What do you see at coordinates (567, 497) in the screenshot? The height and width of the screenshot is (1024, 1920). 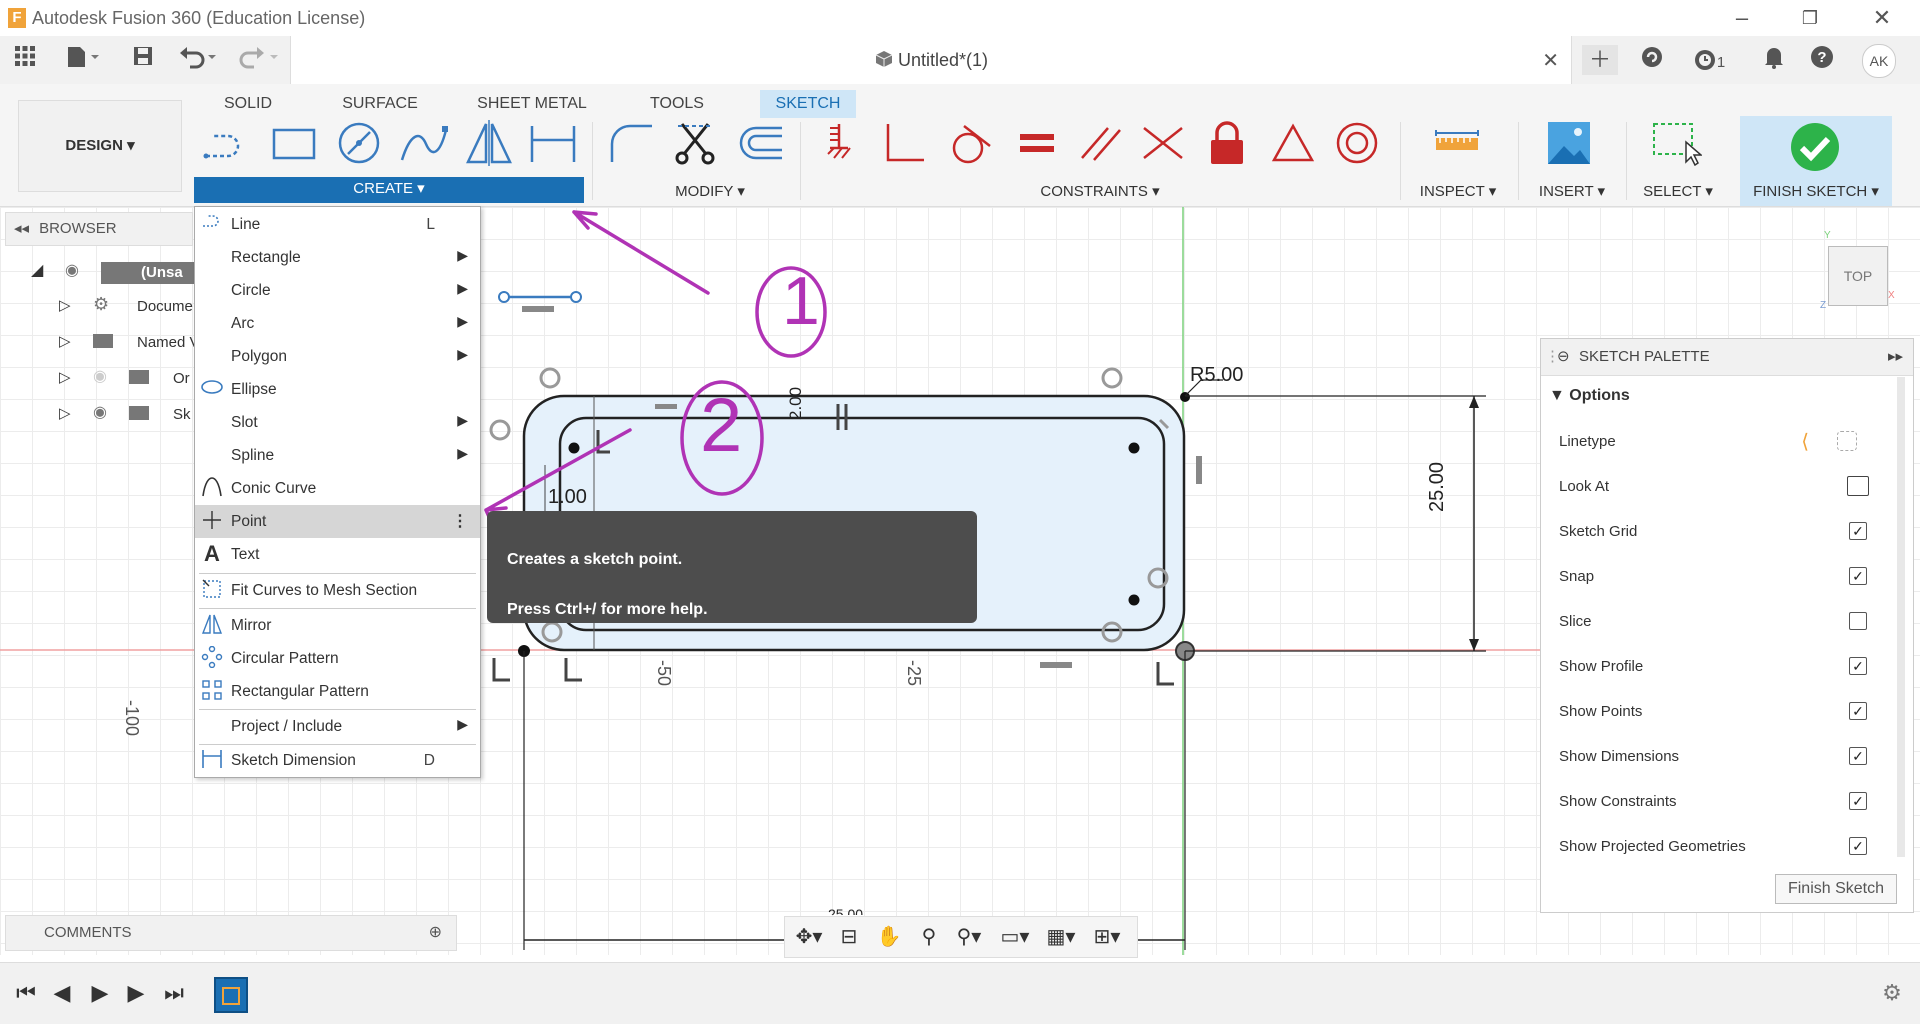 I see `dimension-left-small: 1.00` at bounding box center [567, 497].